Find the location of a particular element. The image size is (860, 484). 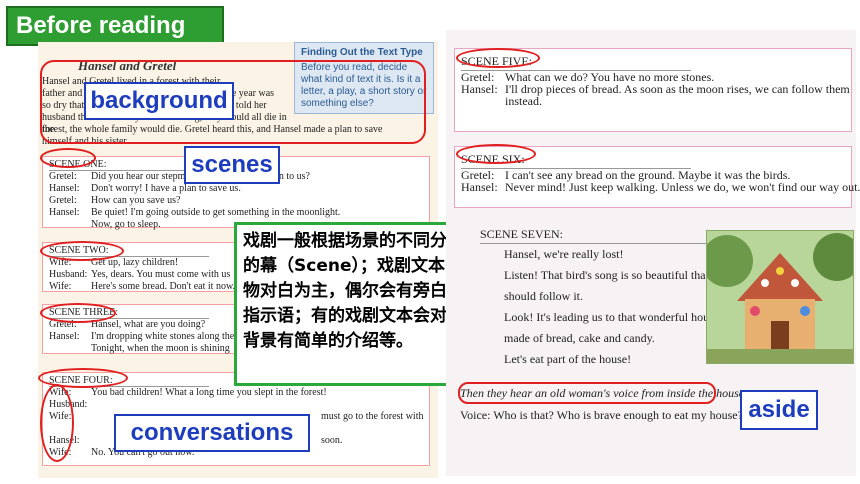

speaker: Wife: is located at coordinates (60, 286).